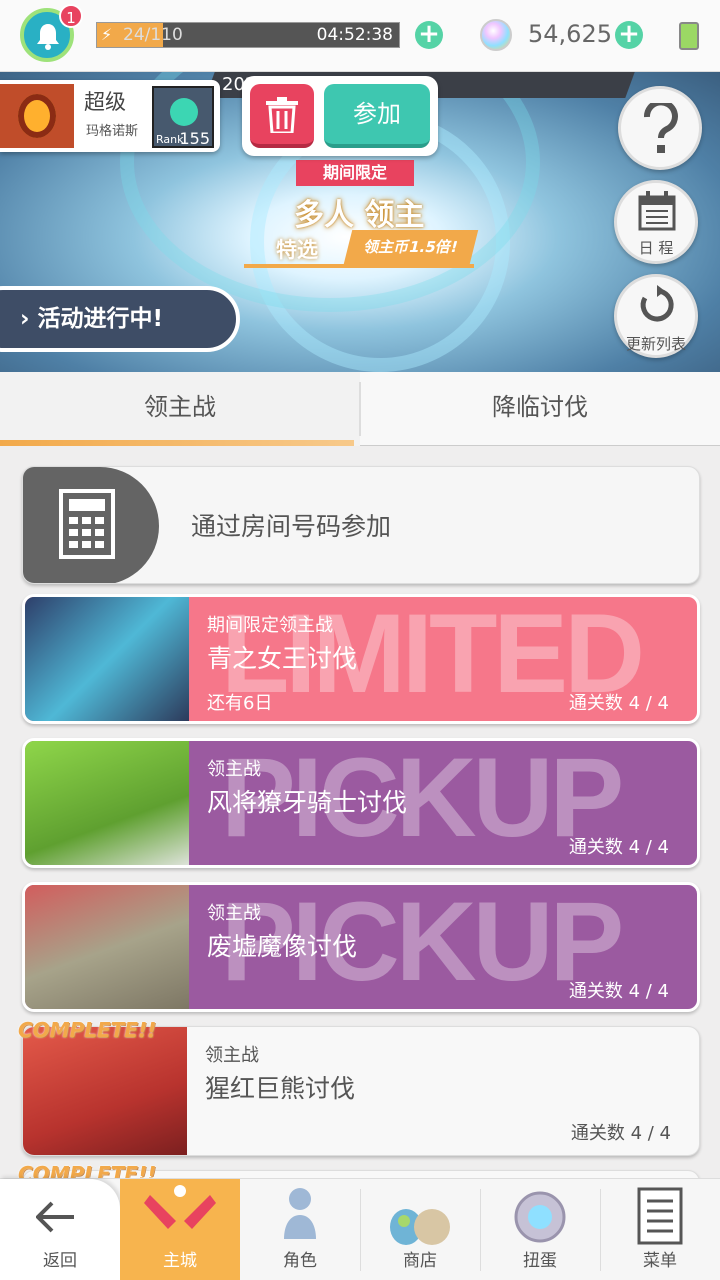 This screenshot has height=1280, width=720. I want to click on join-by-room-number-button: 通过房间号码参加, so click(361, 525).